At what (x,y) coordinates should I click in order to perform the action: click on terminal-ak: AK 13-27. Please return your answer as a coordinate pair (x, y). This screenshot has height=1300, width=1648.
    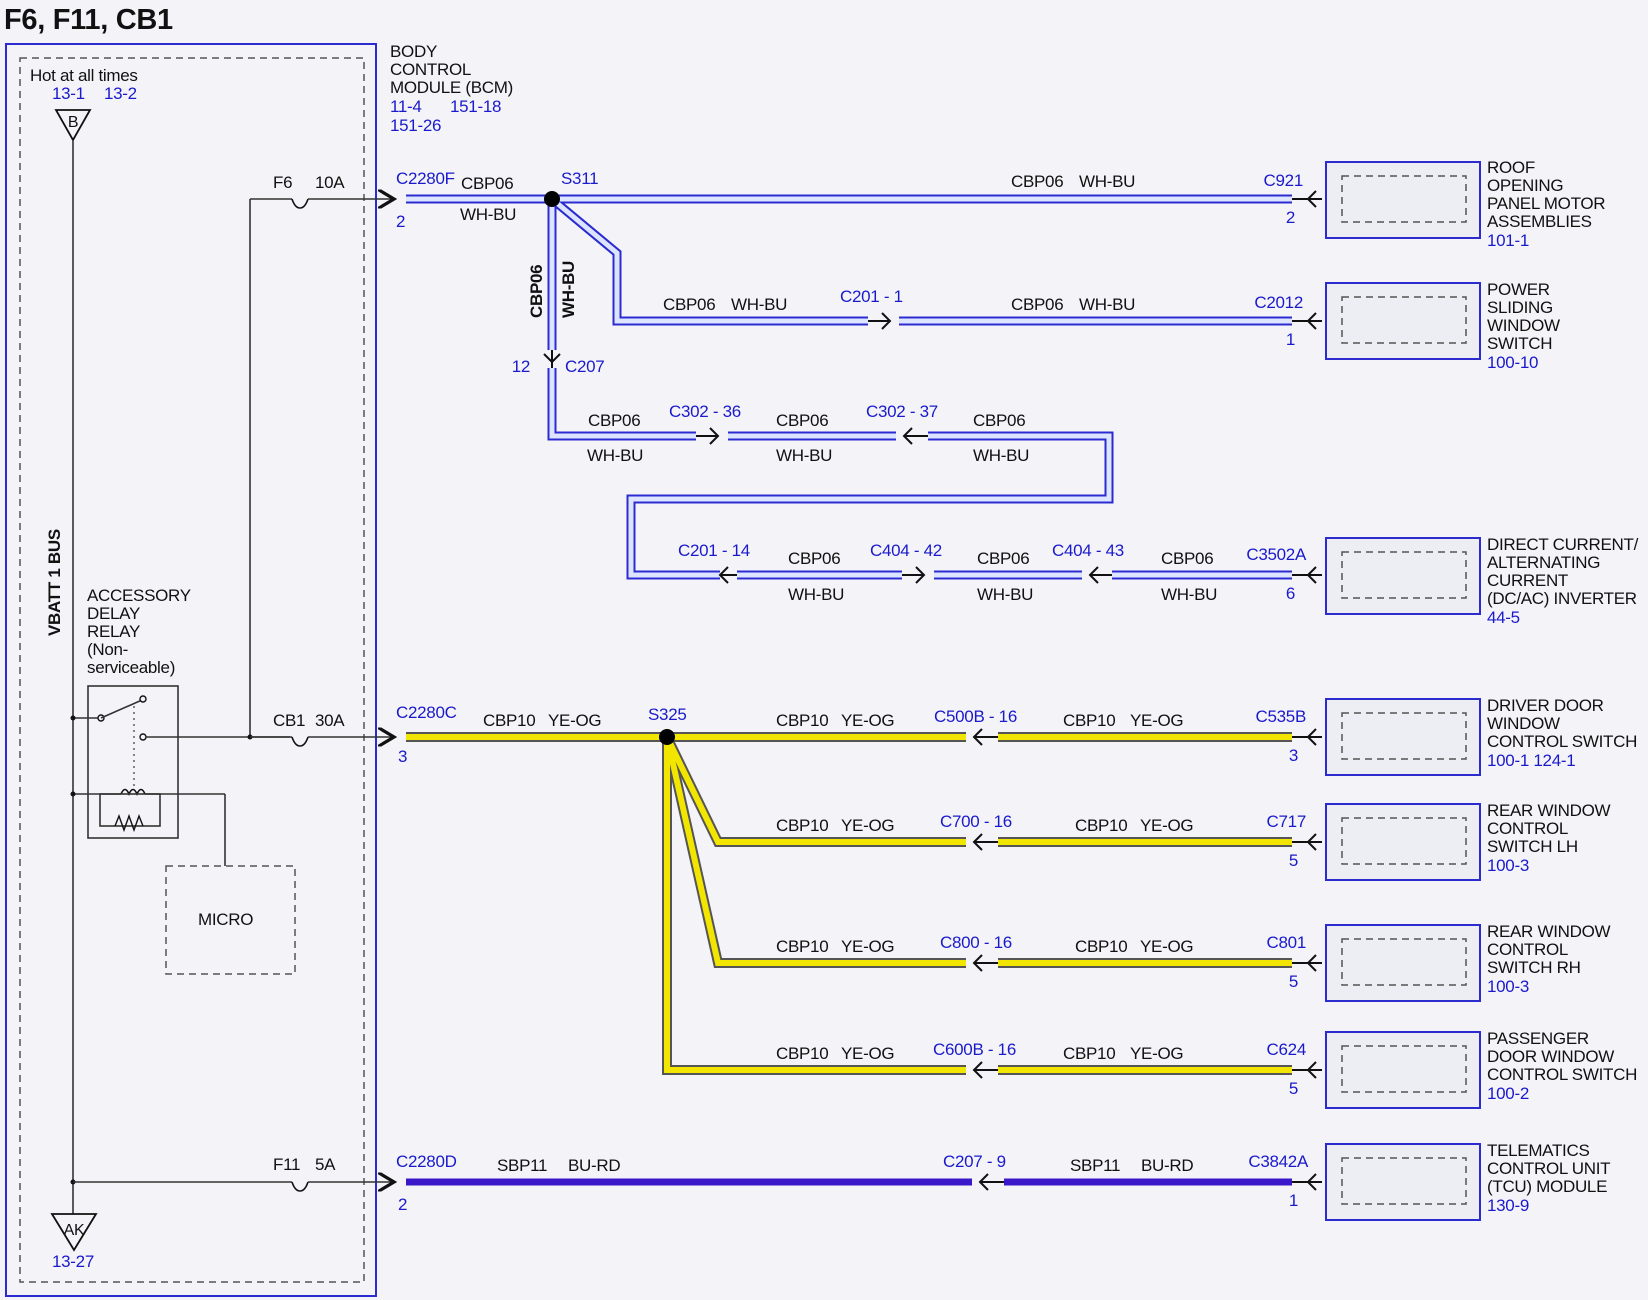
    Looking at the image, I should click on (74, 1242).